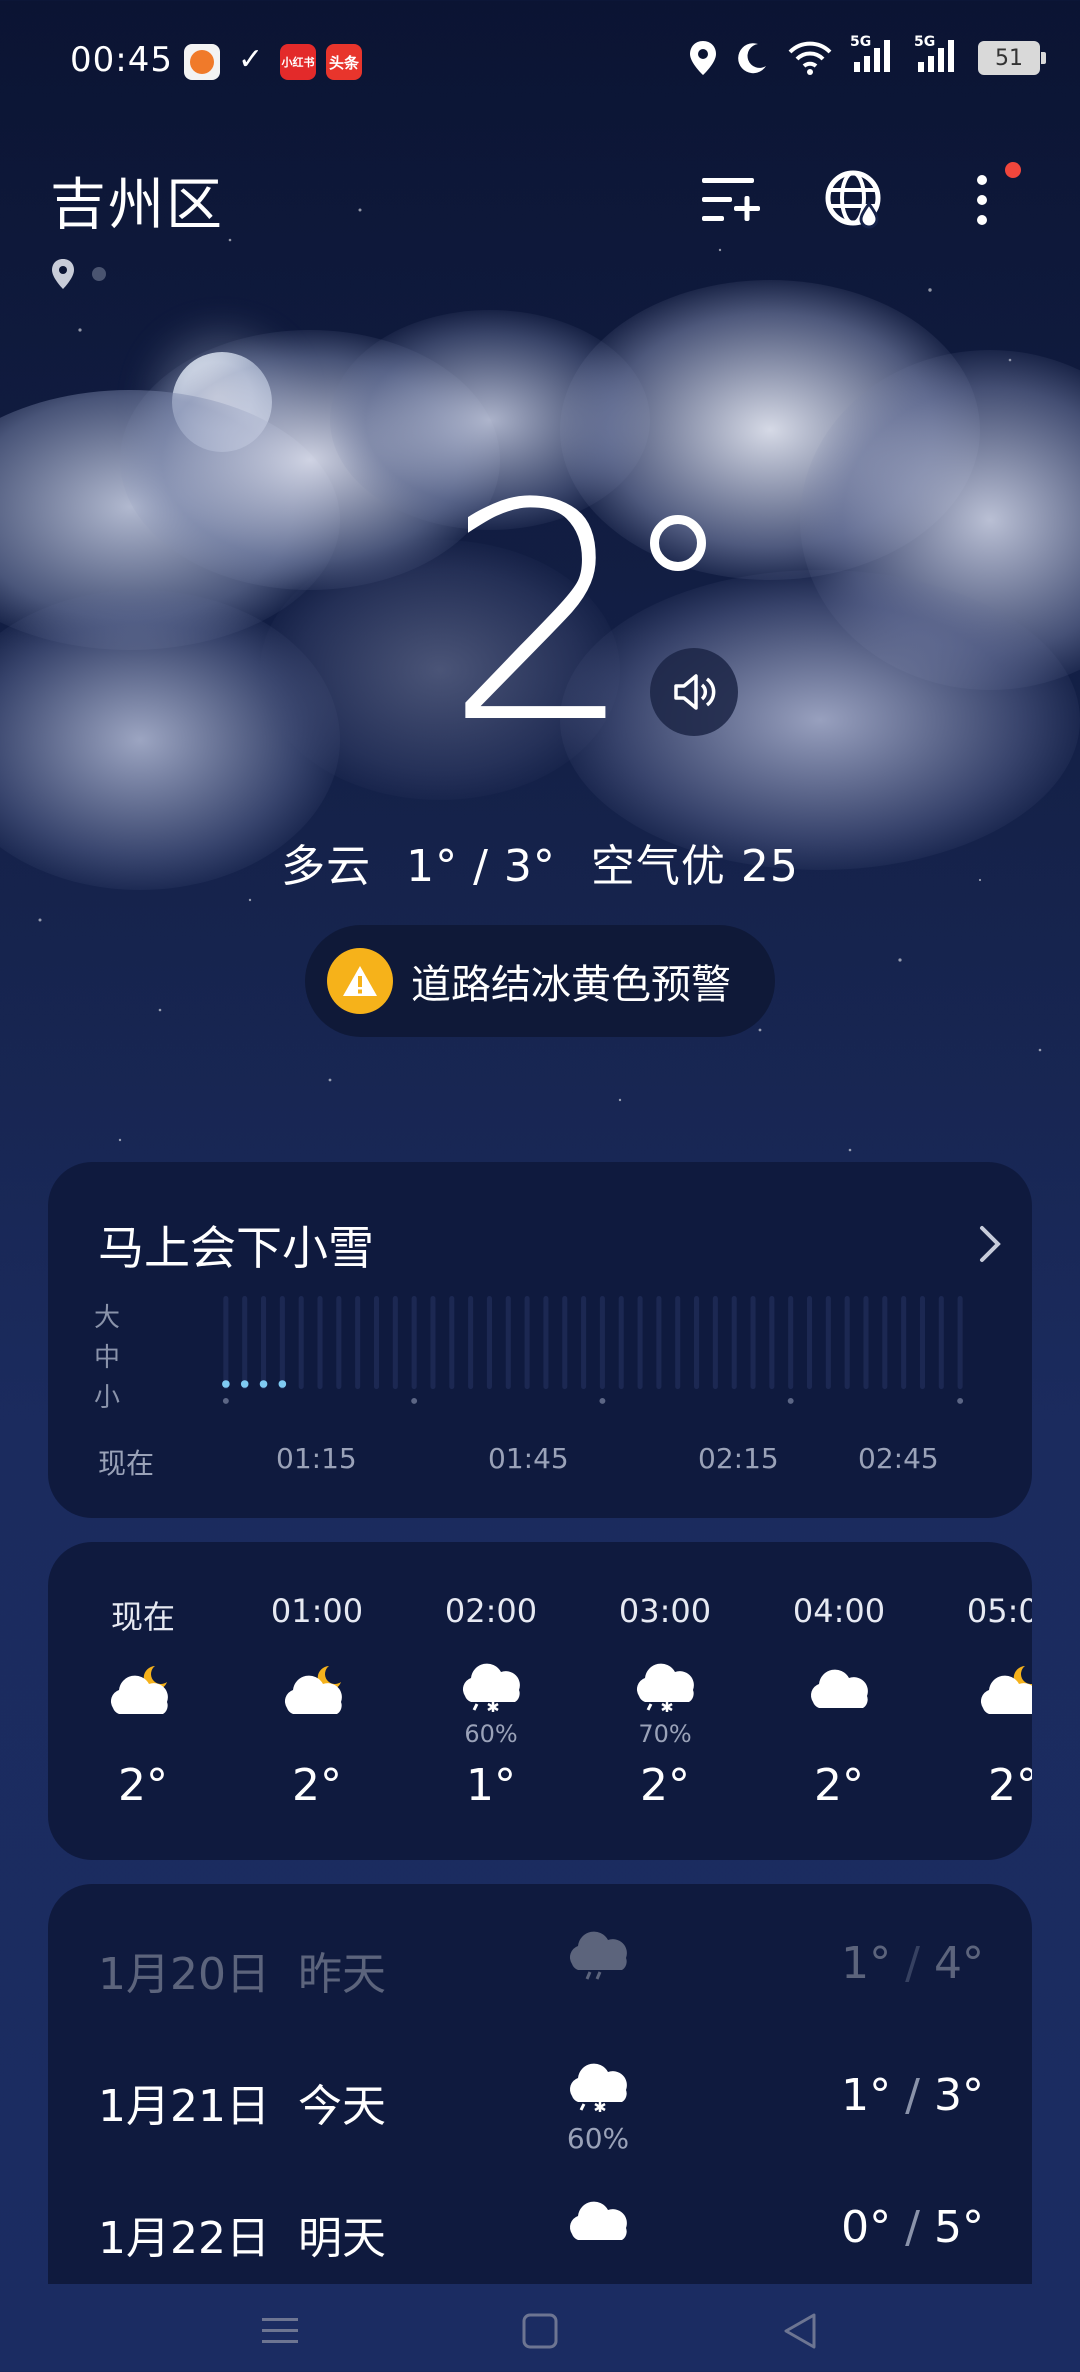  What do you see at coordinates (678, 543) in the screenshot?
I see `degree-symbol` at bounding box center [678, 543].